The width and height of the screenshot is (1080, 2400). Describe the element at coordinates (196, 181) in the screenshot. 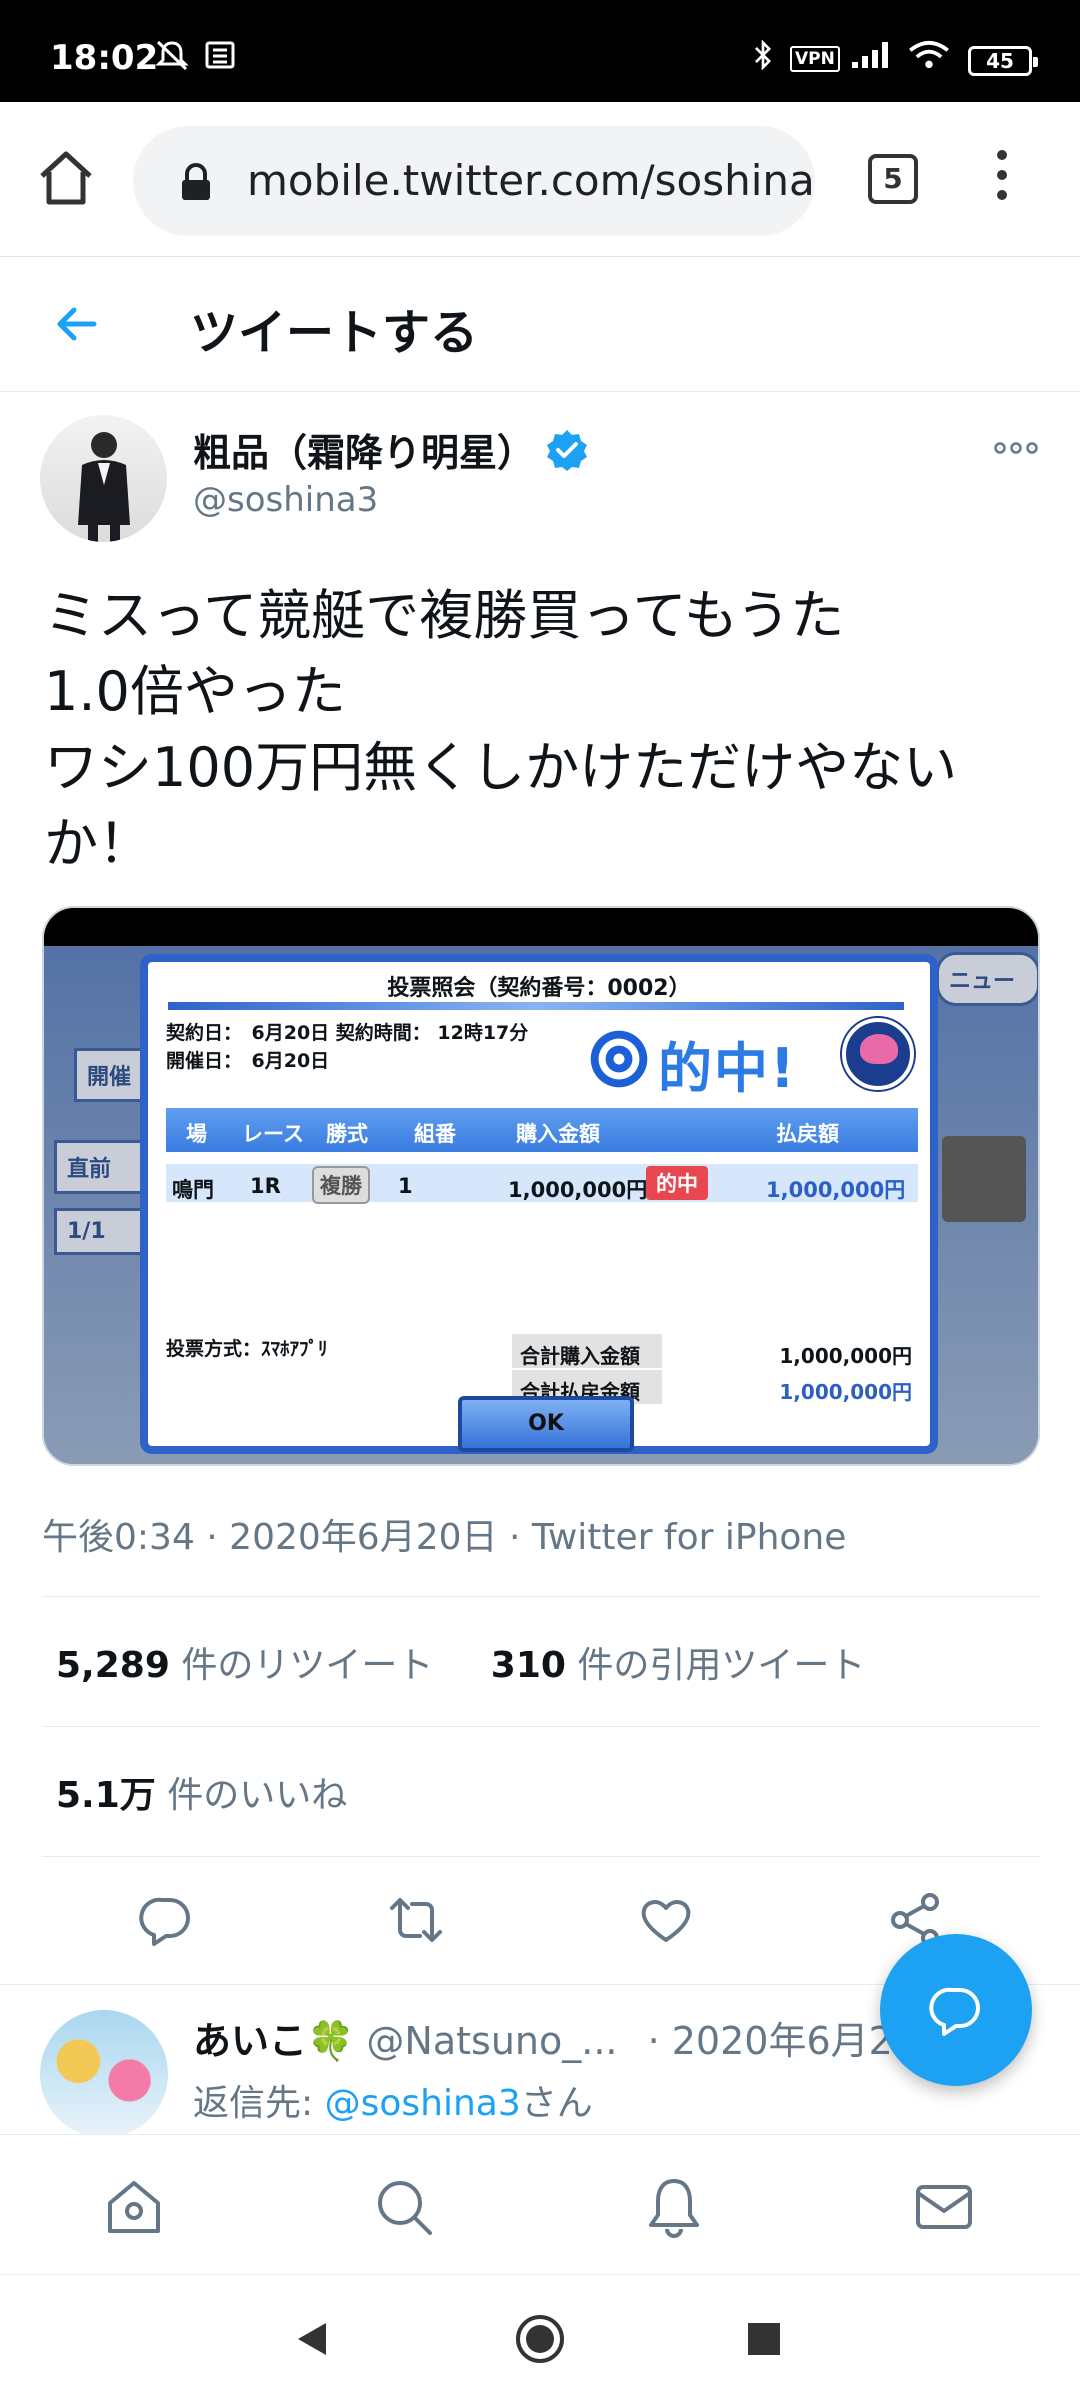

I see `lock-icon` at that location.